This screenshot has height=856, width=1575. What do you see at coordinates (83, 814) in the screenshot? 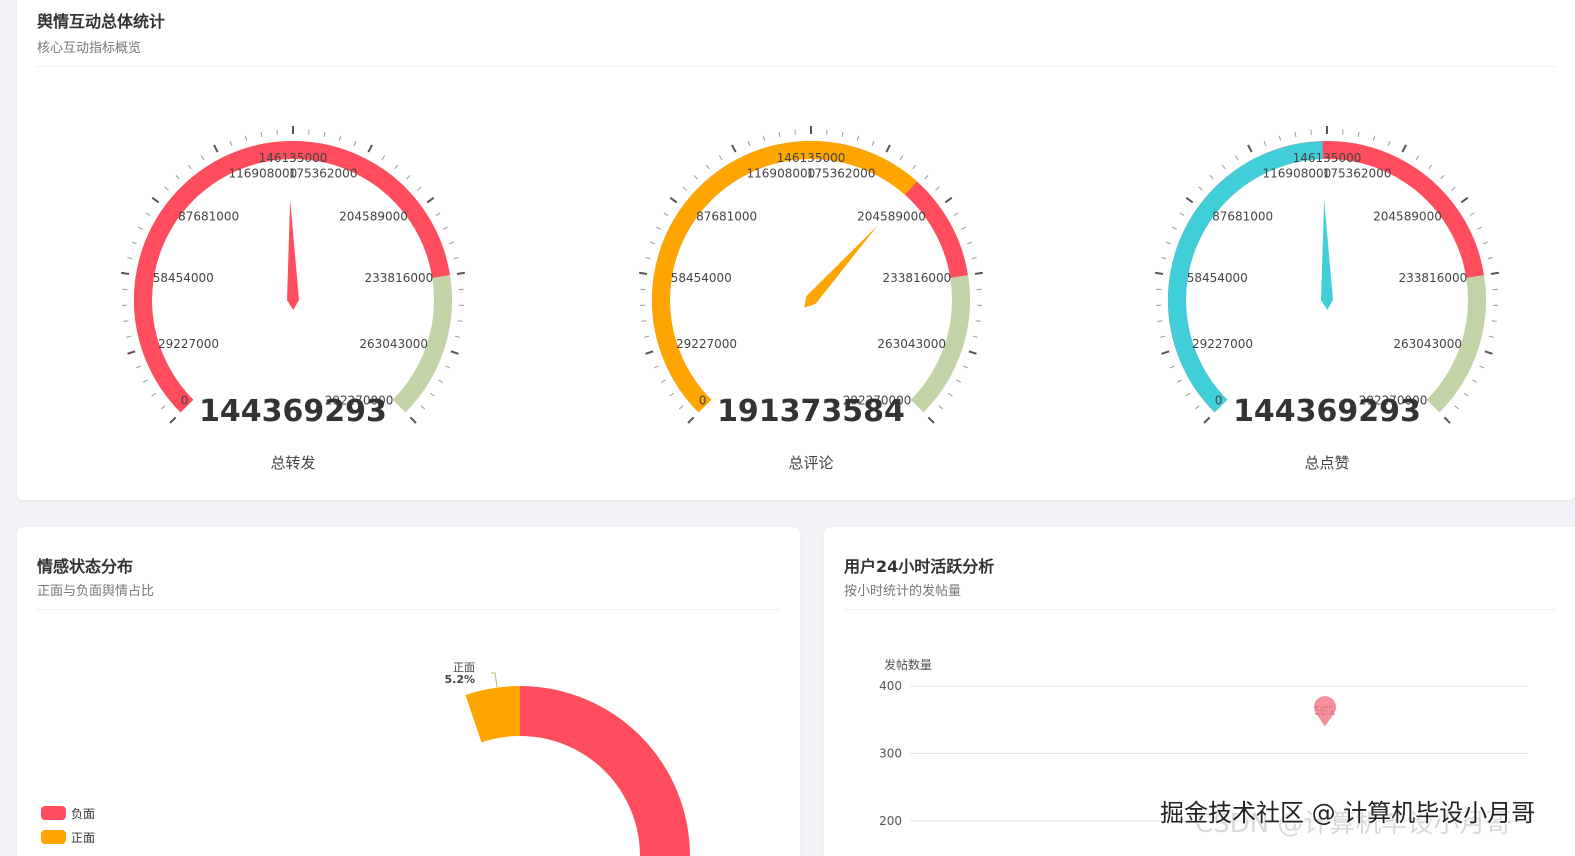
I see `legend-label: 负面` at bounding box center [83, 814].